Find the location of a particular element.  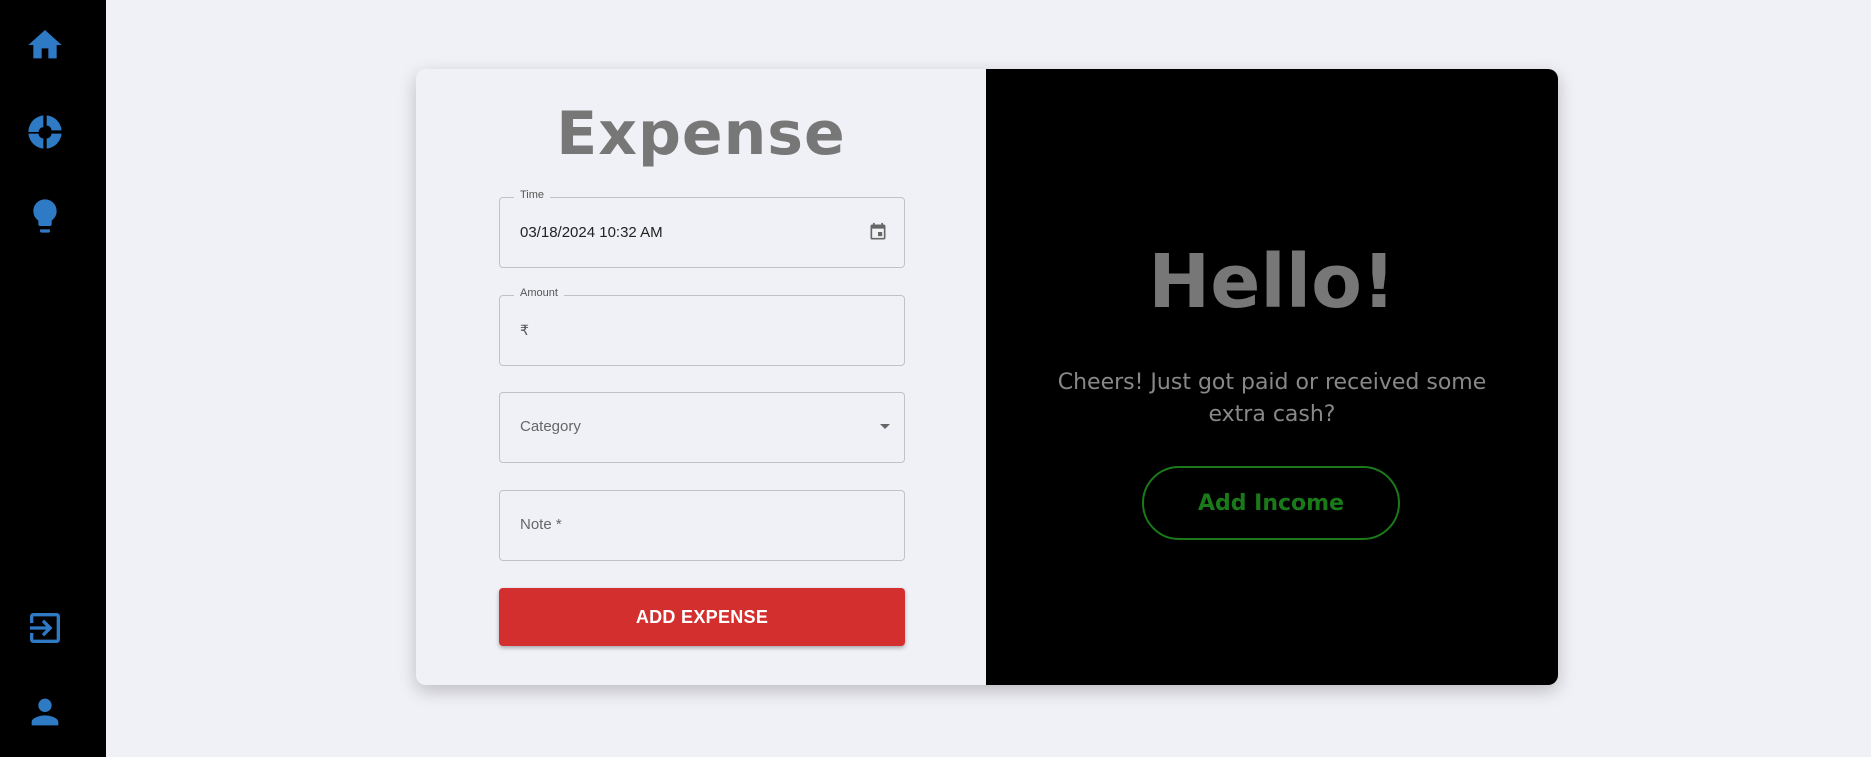

amount-field: Amount ₹ is located at coordinates (702, 326).